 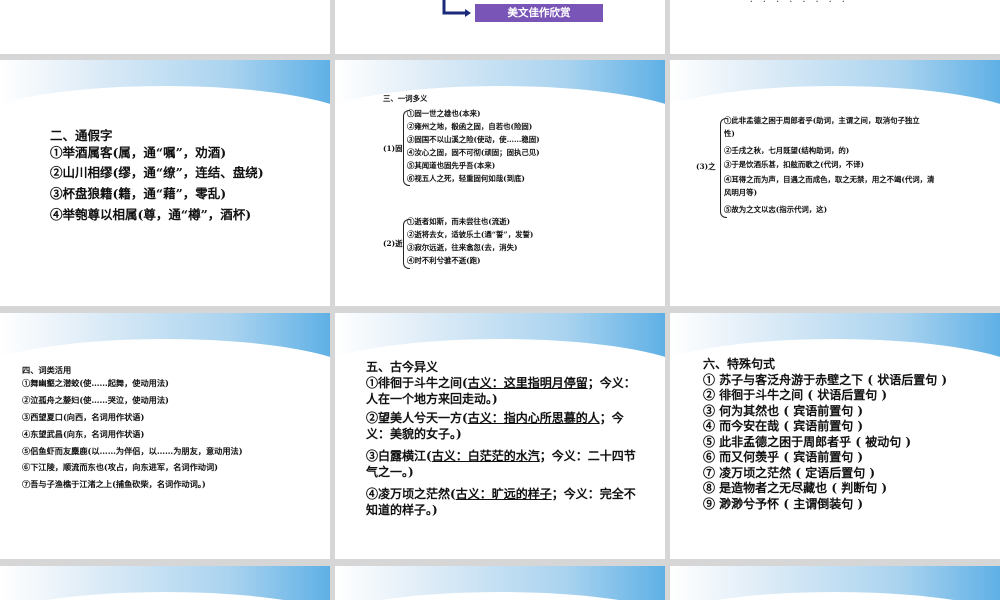 I want to click on list-item: ①此非孟德之困于周郎者乎(助词，主谓之间，取消句子独立性), so click(x=822, y=127).